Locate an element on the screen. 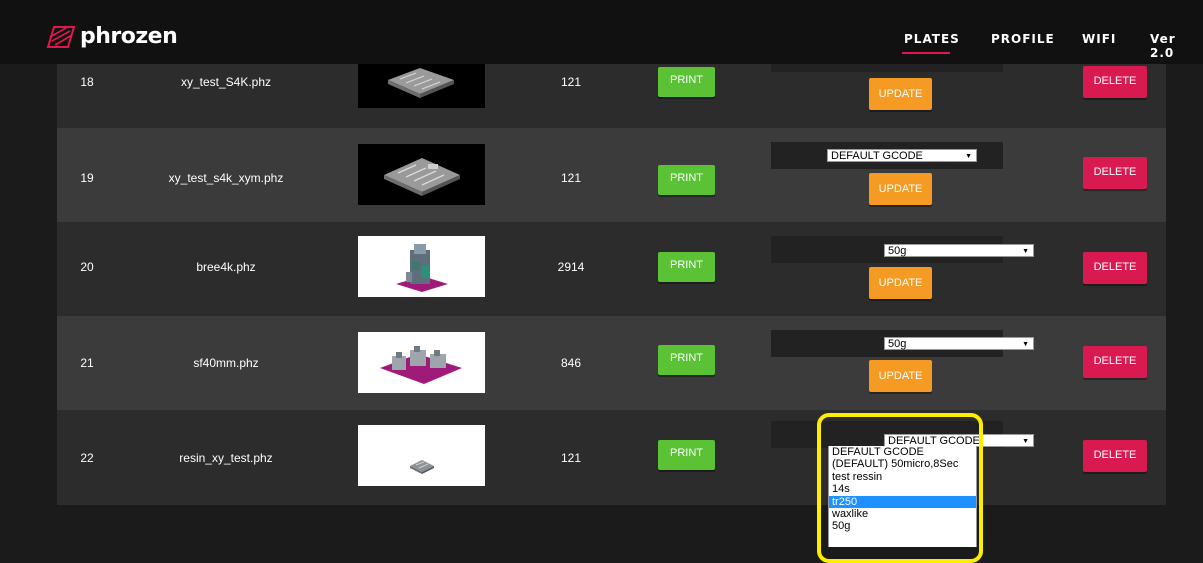 The height and width of the screenshot is (563, 1203). brand-logo: phrozen is located at coordinates (112, 37).